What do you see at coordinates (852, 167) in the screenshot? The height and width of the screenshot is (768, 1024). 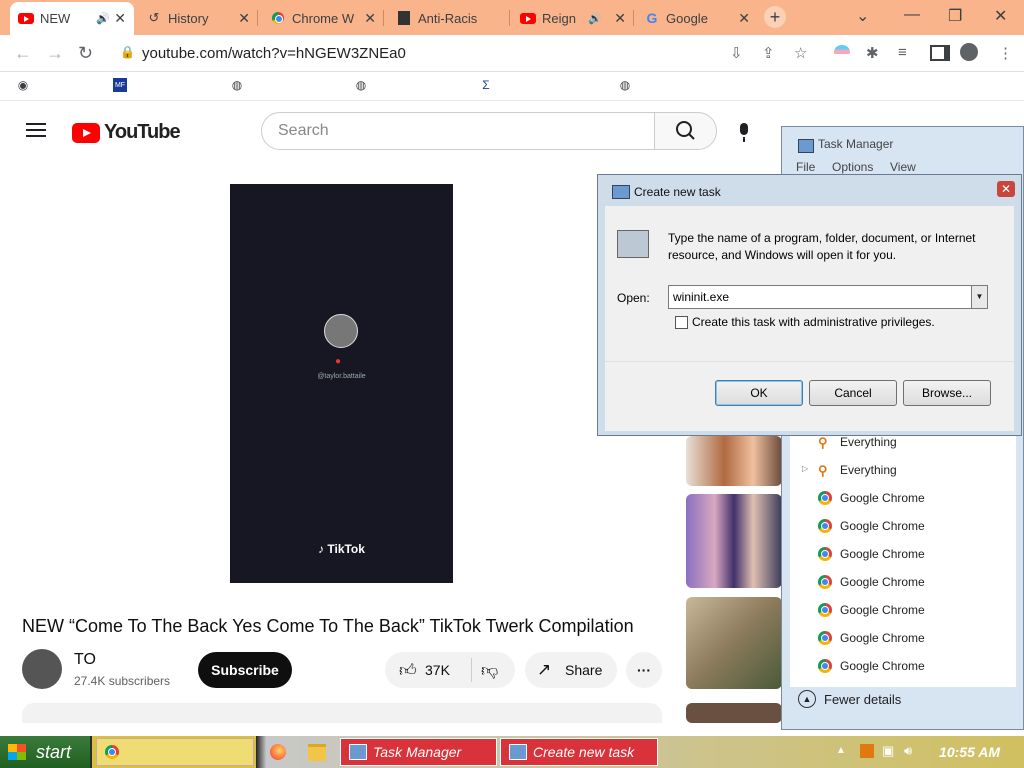 I see `menu-options: Options` at bounding box center [852, 167].